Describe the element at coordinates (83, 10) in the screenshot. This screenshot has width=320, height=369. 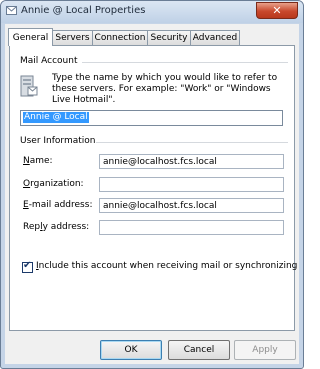
I see `window-title: Annie @ Local Properties` at that location.